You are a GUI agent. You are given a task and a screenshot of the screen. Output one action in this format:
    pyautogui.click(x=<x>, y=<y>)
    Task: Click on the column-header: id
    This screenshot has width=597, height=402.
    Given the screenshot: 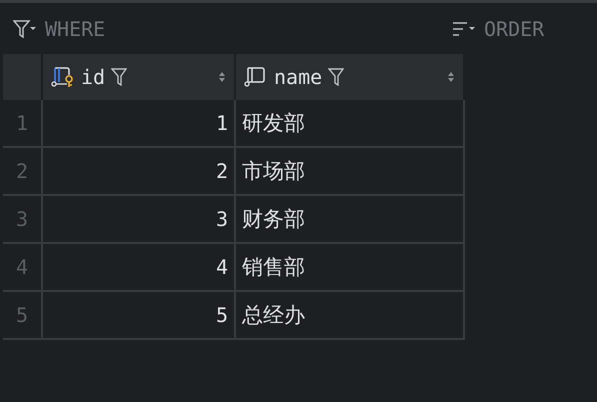 What is the action you would take?
    pyautogui.click(x=139, y=77)
    